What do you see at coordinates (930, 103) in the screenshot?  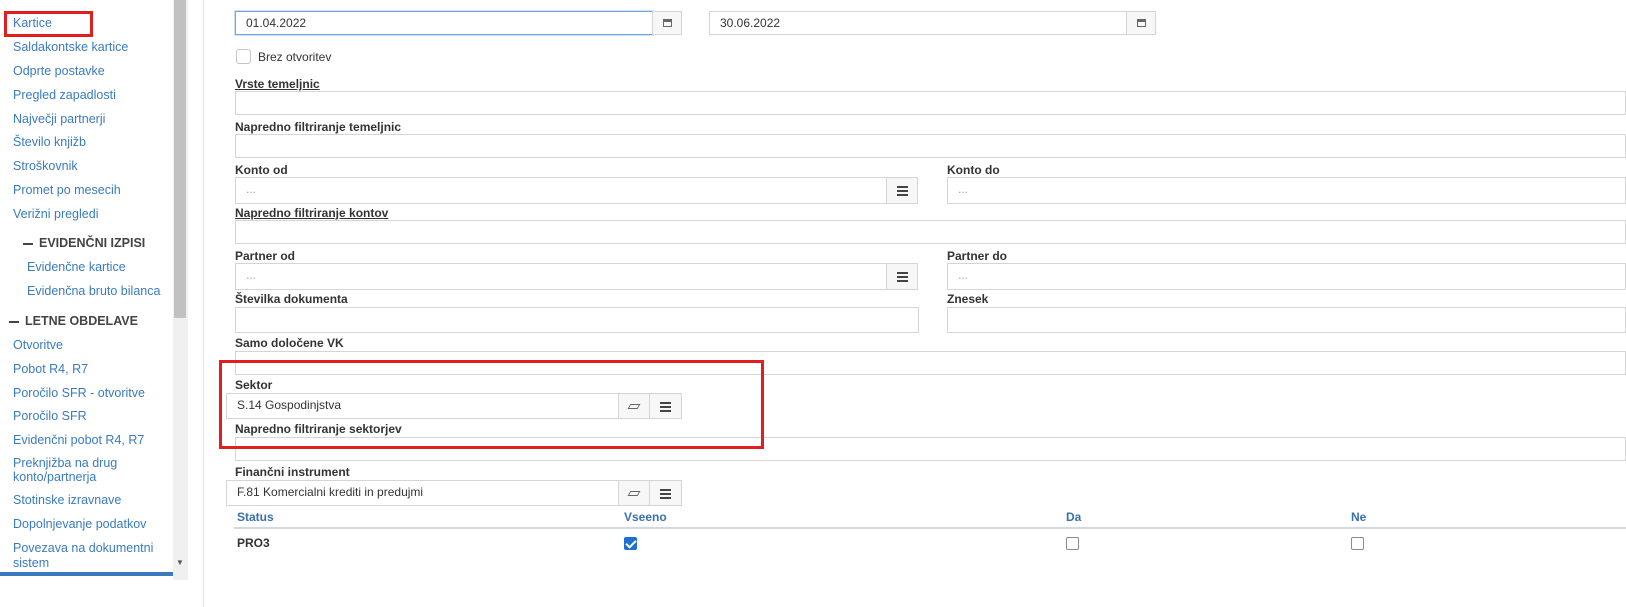 I see `vrste-temeljnic-field` at bounding box center [930, 103].